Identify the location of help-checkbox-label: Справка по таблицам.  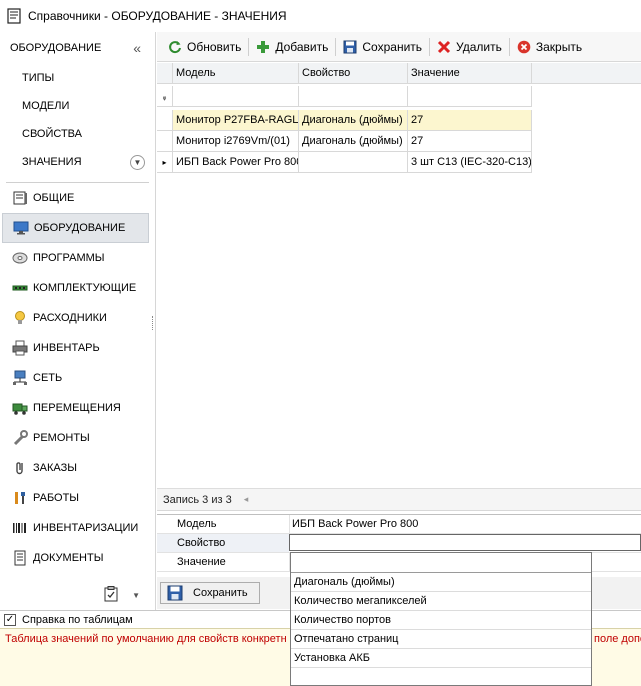
(77, 620).